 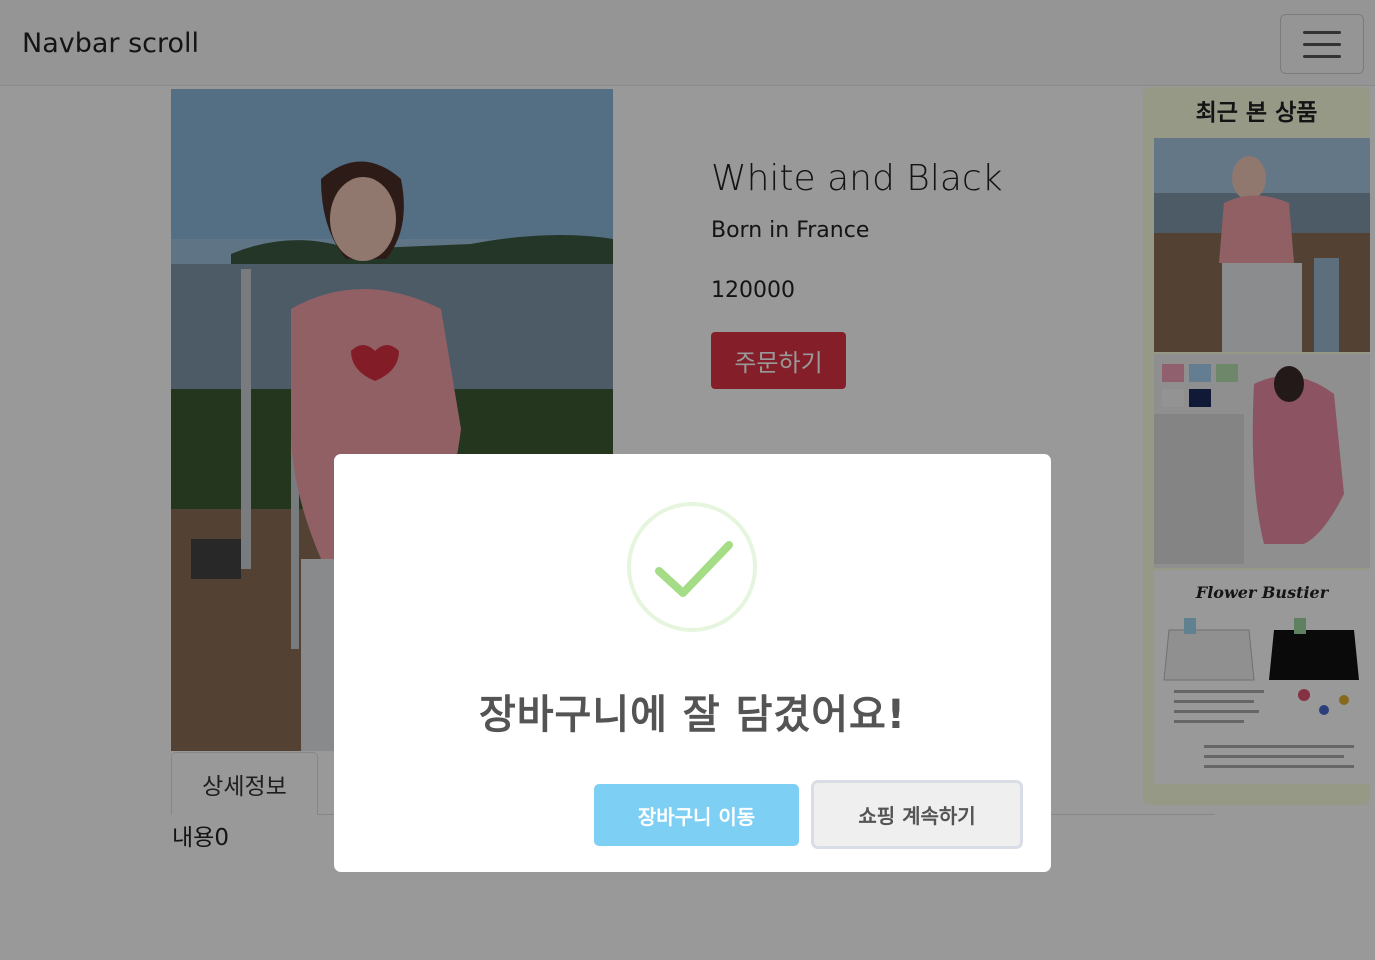 What do you see at coordinates (692, 567) in the screenshot?
I see `success-check-icon` at bounding box center [692, 567].